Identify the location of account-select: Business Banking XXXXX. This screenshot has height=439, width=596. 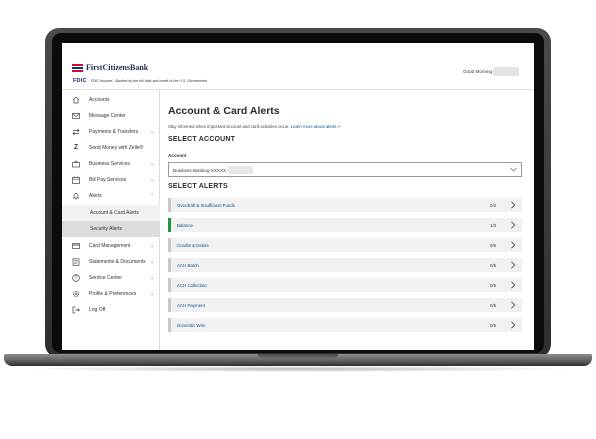
(345, 169).